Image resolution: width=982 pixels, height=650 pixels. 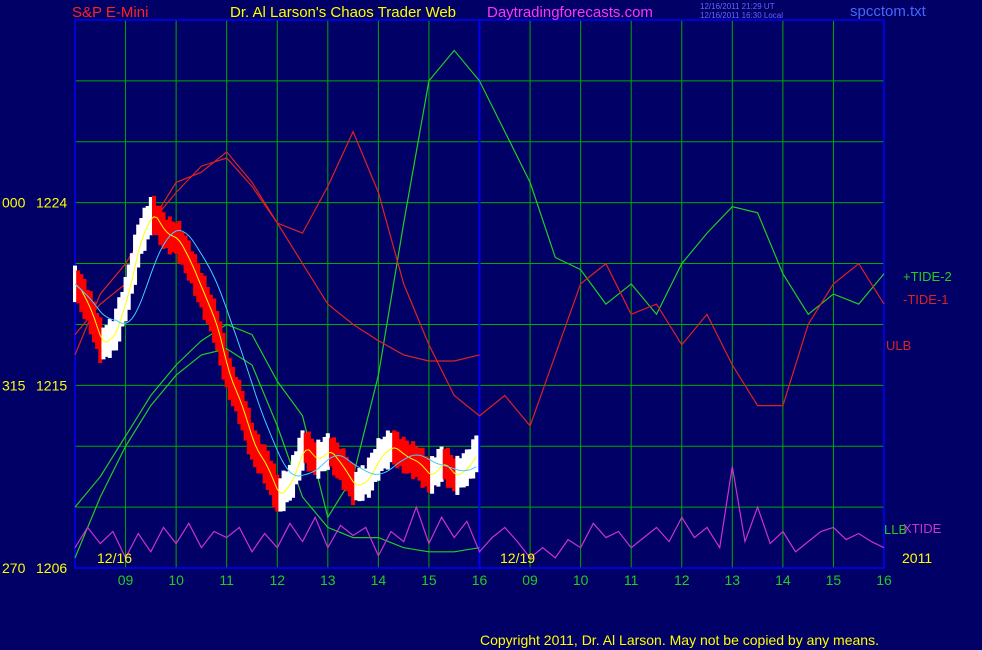 I want to click on y-axis-tide-label: 000, so click(x=14, y=203).